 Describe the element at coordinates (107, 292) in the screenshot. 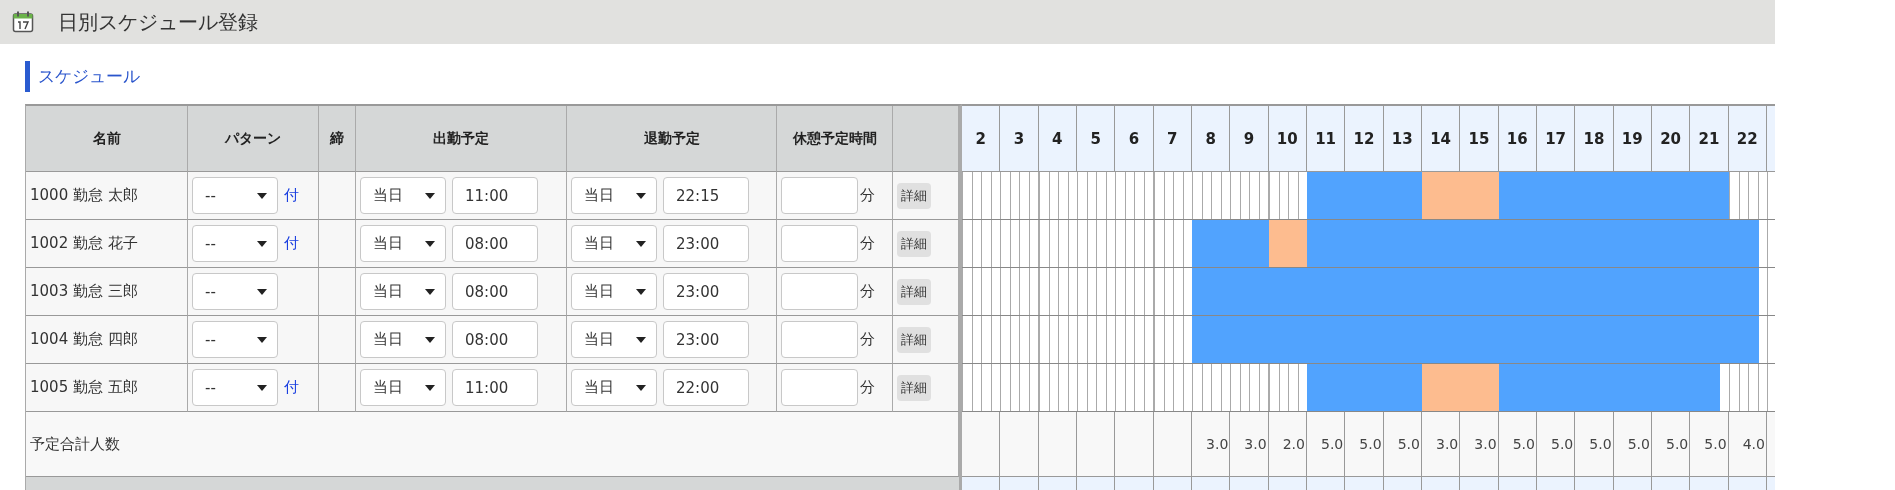

I see `employee-name: 1003 勤怠 三郎` at that location.